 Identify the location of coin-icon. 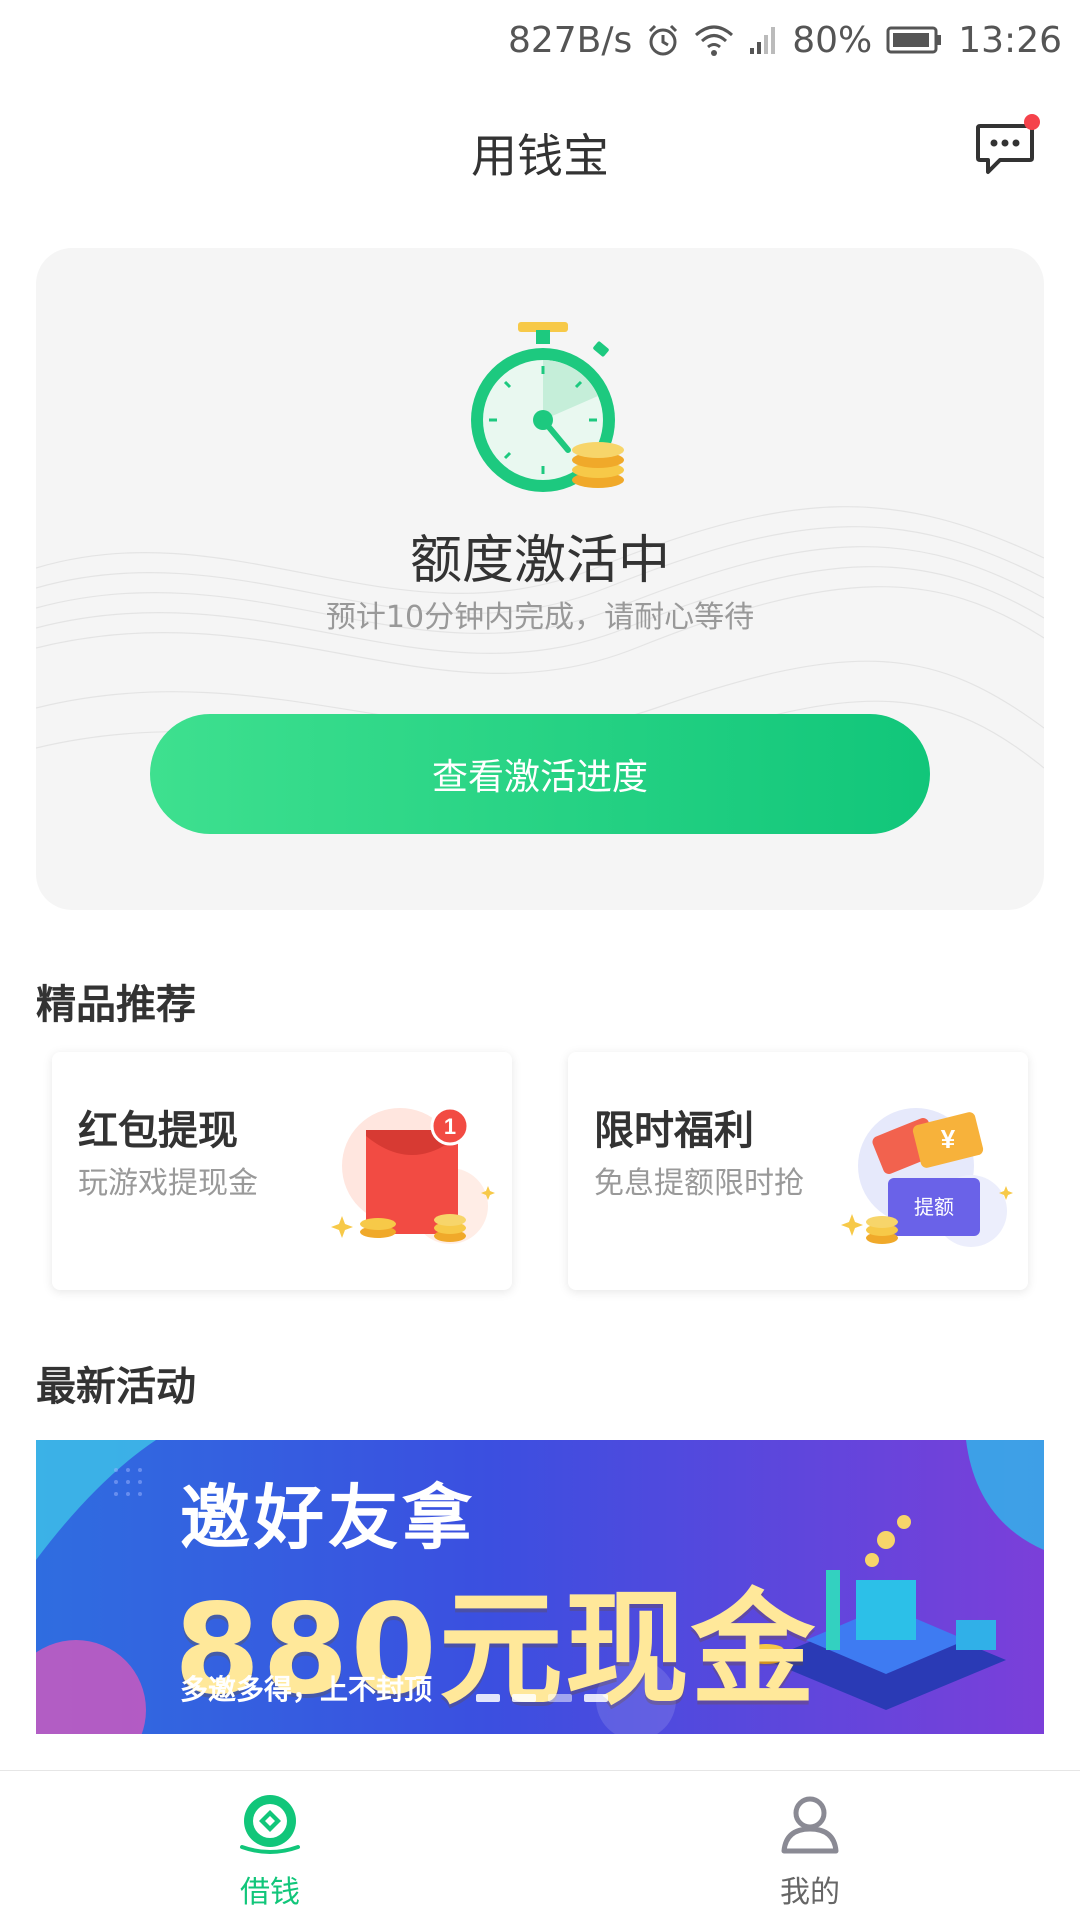
(270, 1824).